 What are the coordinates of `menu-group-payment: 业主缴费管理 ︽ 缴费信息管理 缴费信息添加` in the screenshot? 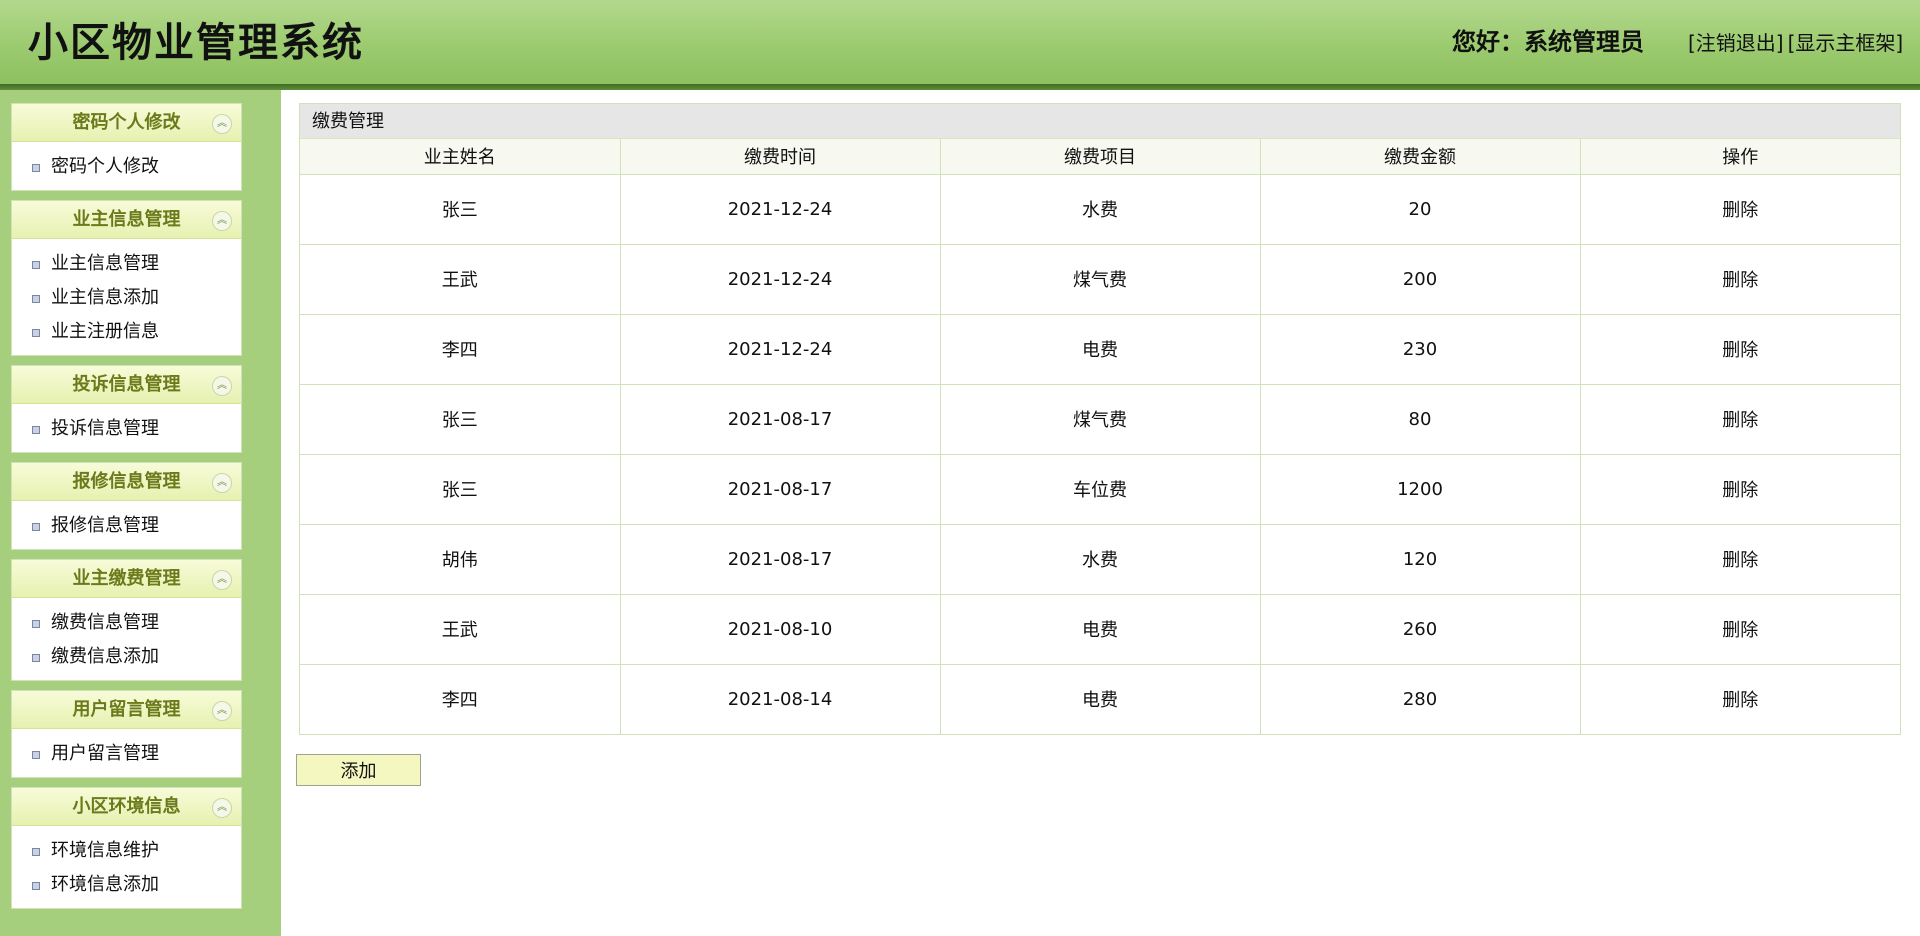 It's located at (126, 620).